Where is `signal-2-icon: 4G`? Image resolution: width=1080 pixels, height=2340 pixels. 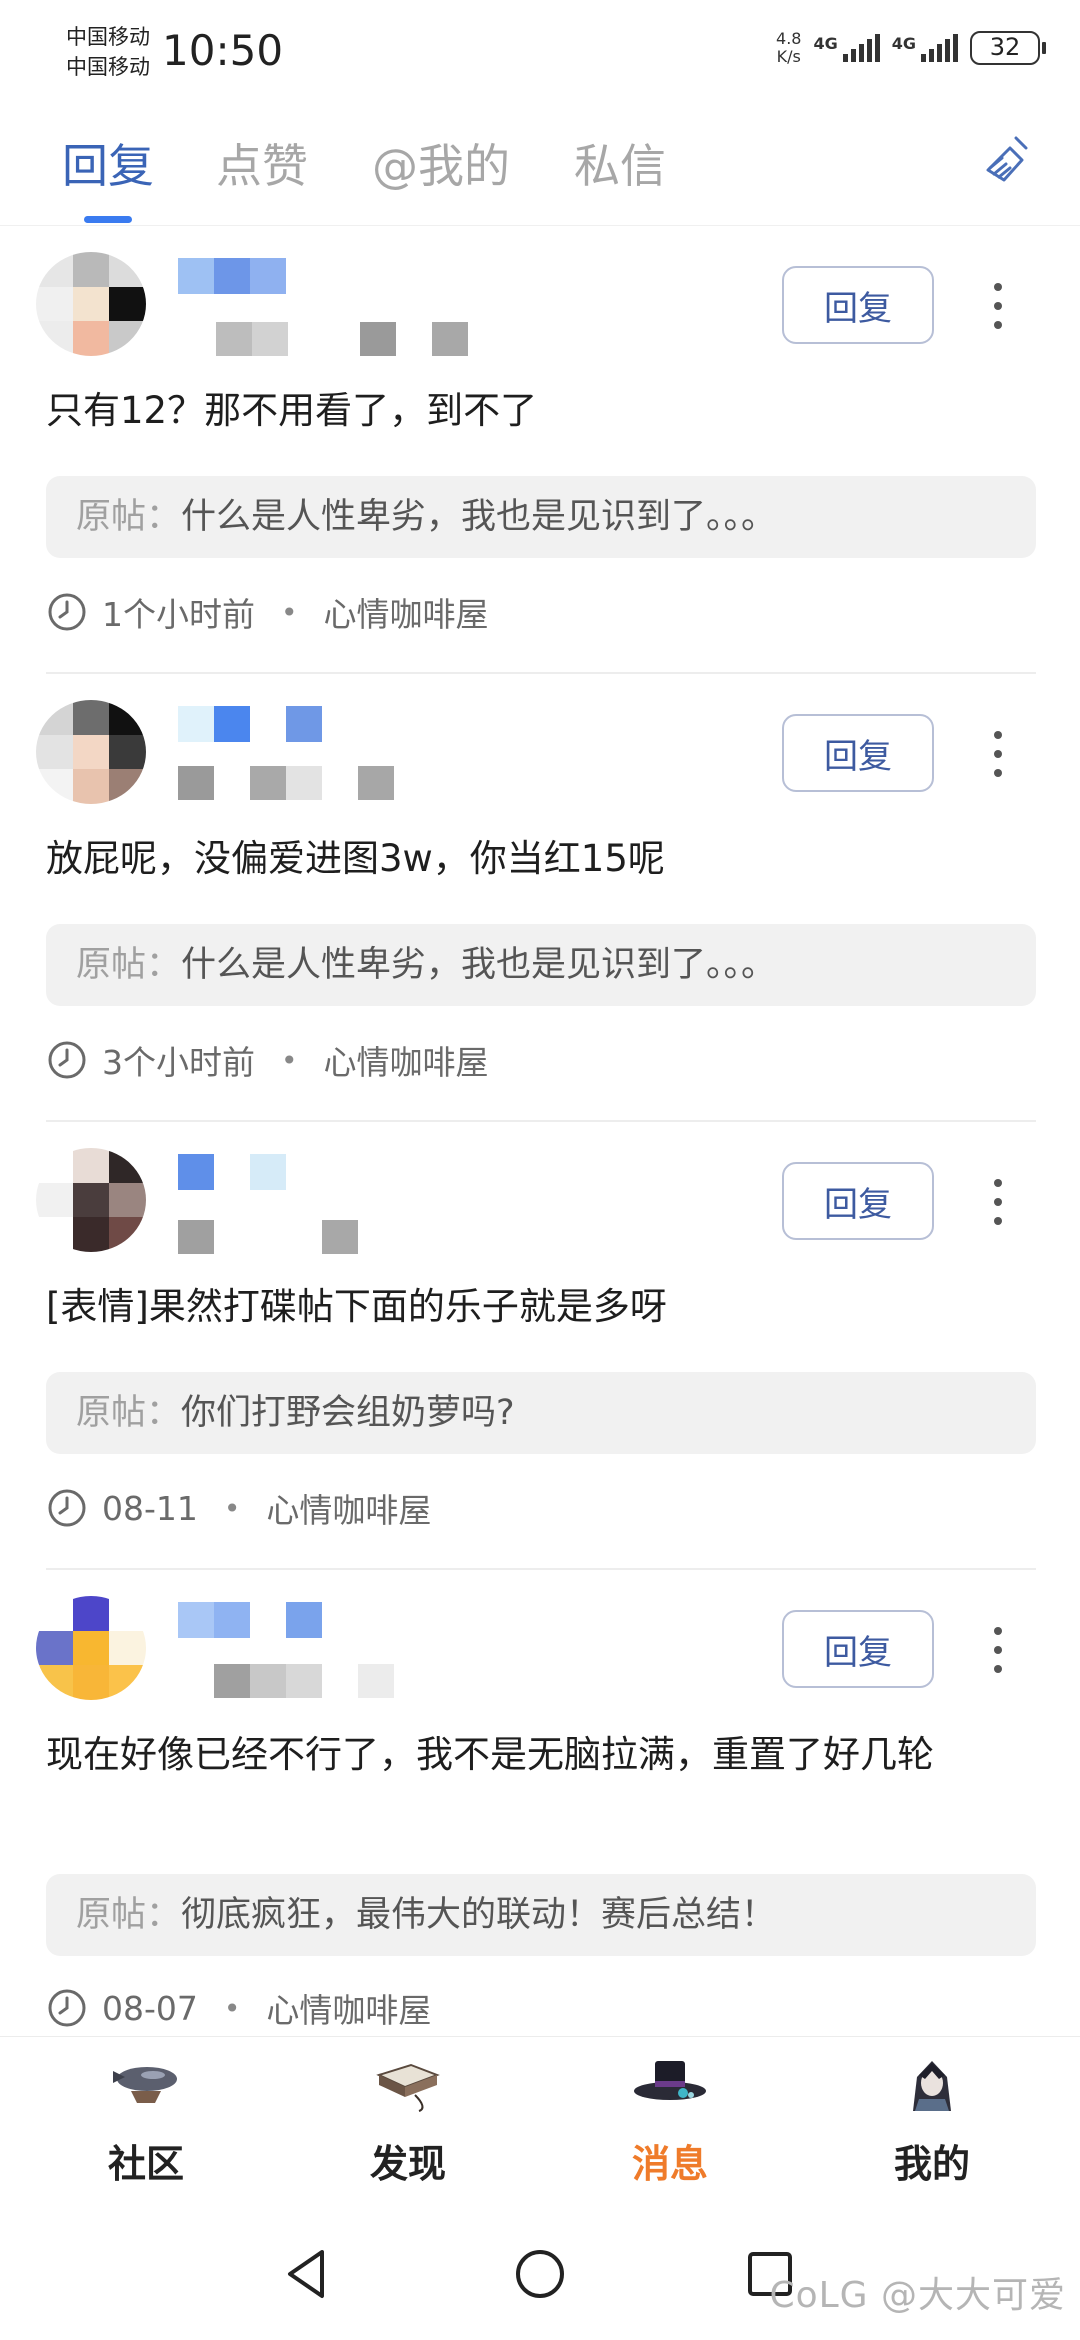 signal-2-icon: 4G is located at coordinates (925, 48).